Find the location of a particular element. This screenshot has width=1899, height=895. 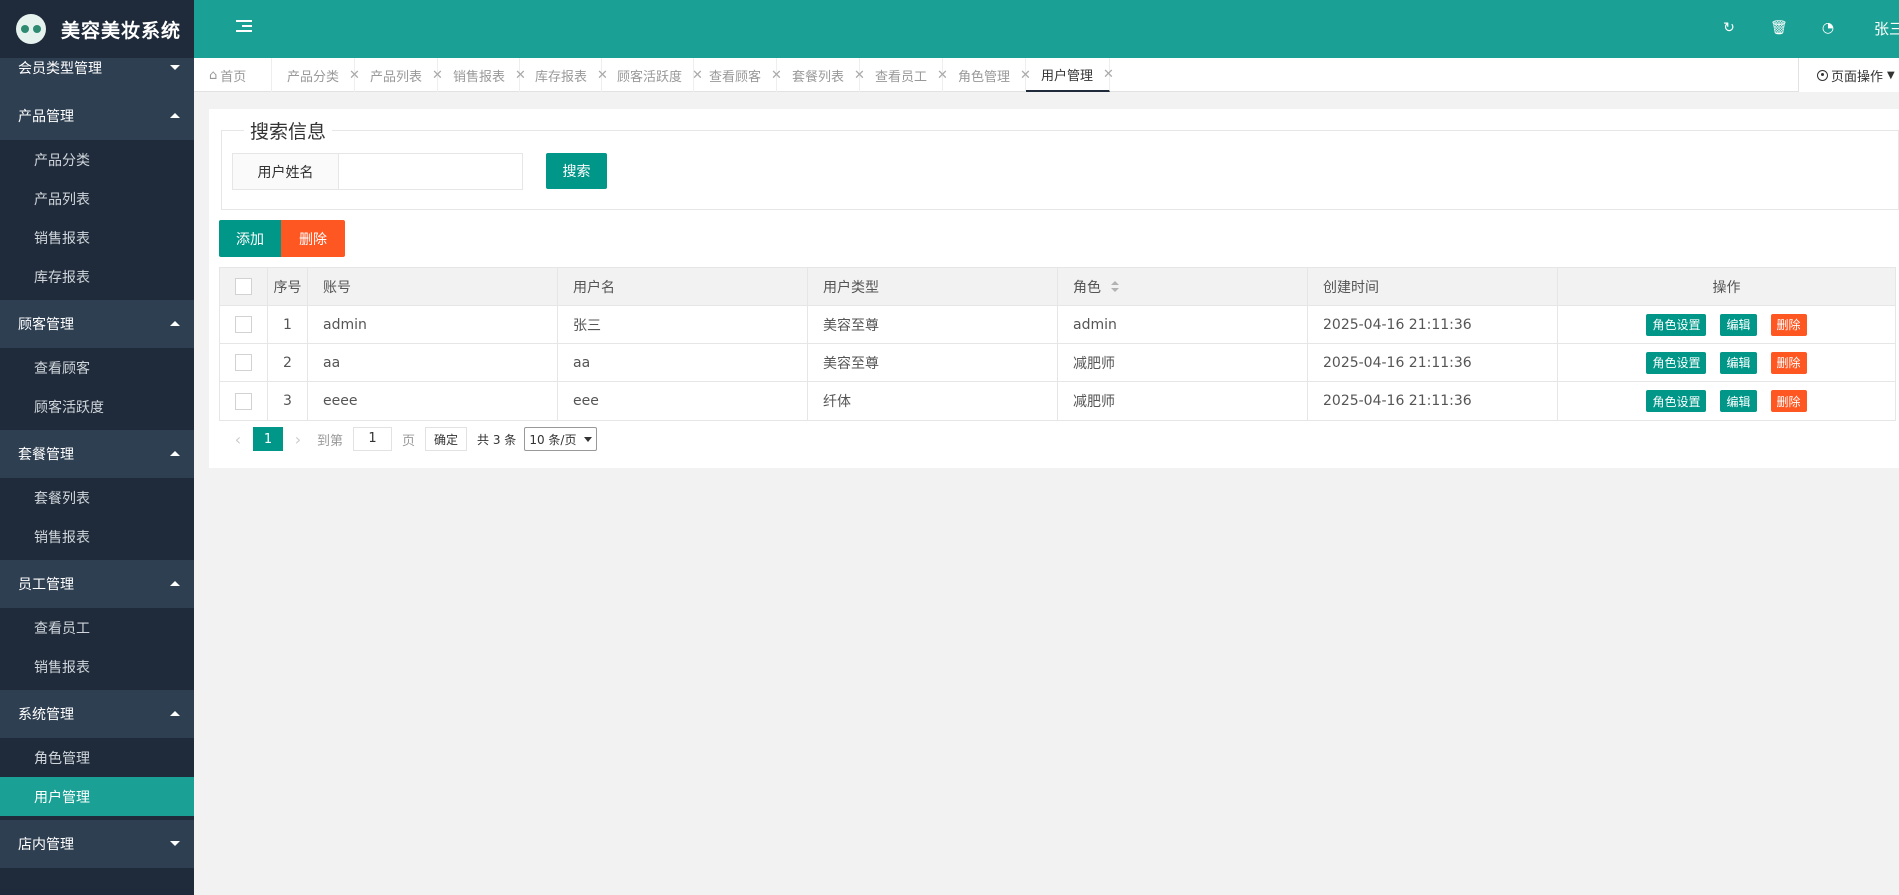

app-logo: 美容美妆系统 is located at coordinates (97, 29).